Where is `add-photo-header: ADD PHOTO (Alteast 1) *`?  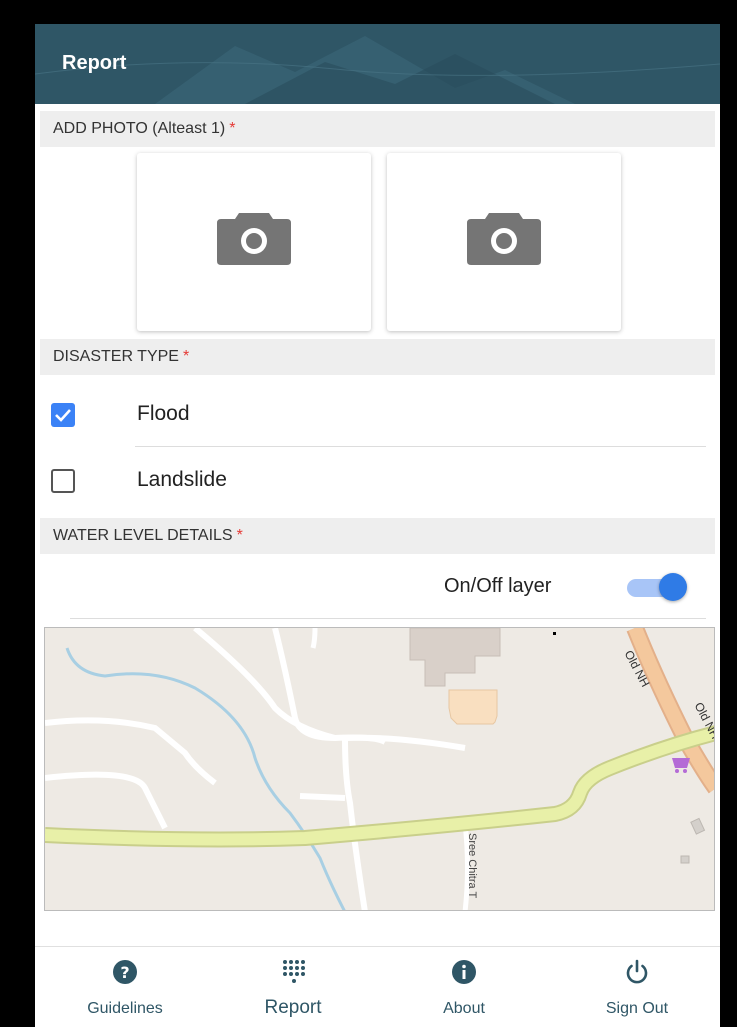
add-photo-header: ADD PHOTO (Alteast 1) * is located at coordinates (377, 129).